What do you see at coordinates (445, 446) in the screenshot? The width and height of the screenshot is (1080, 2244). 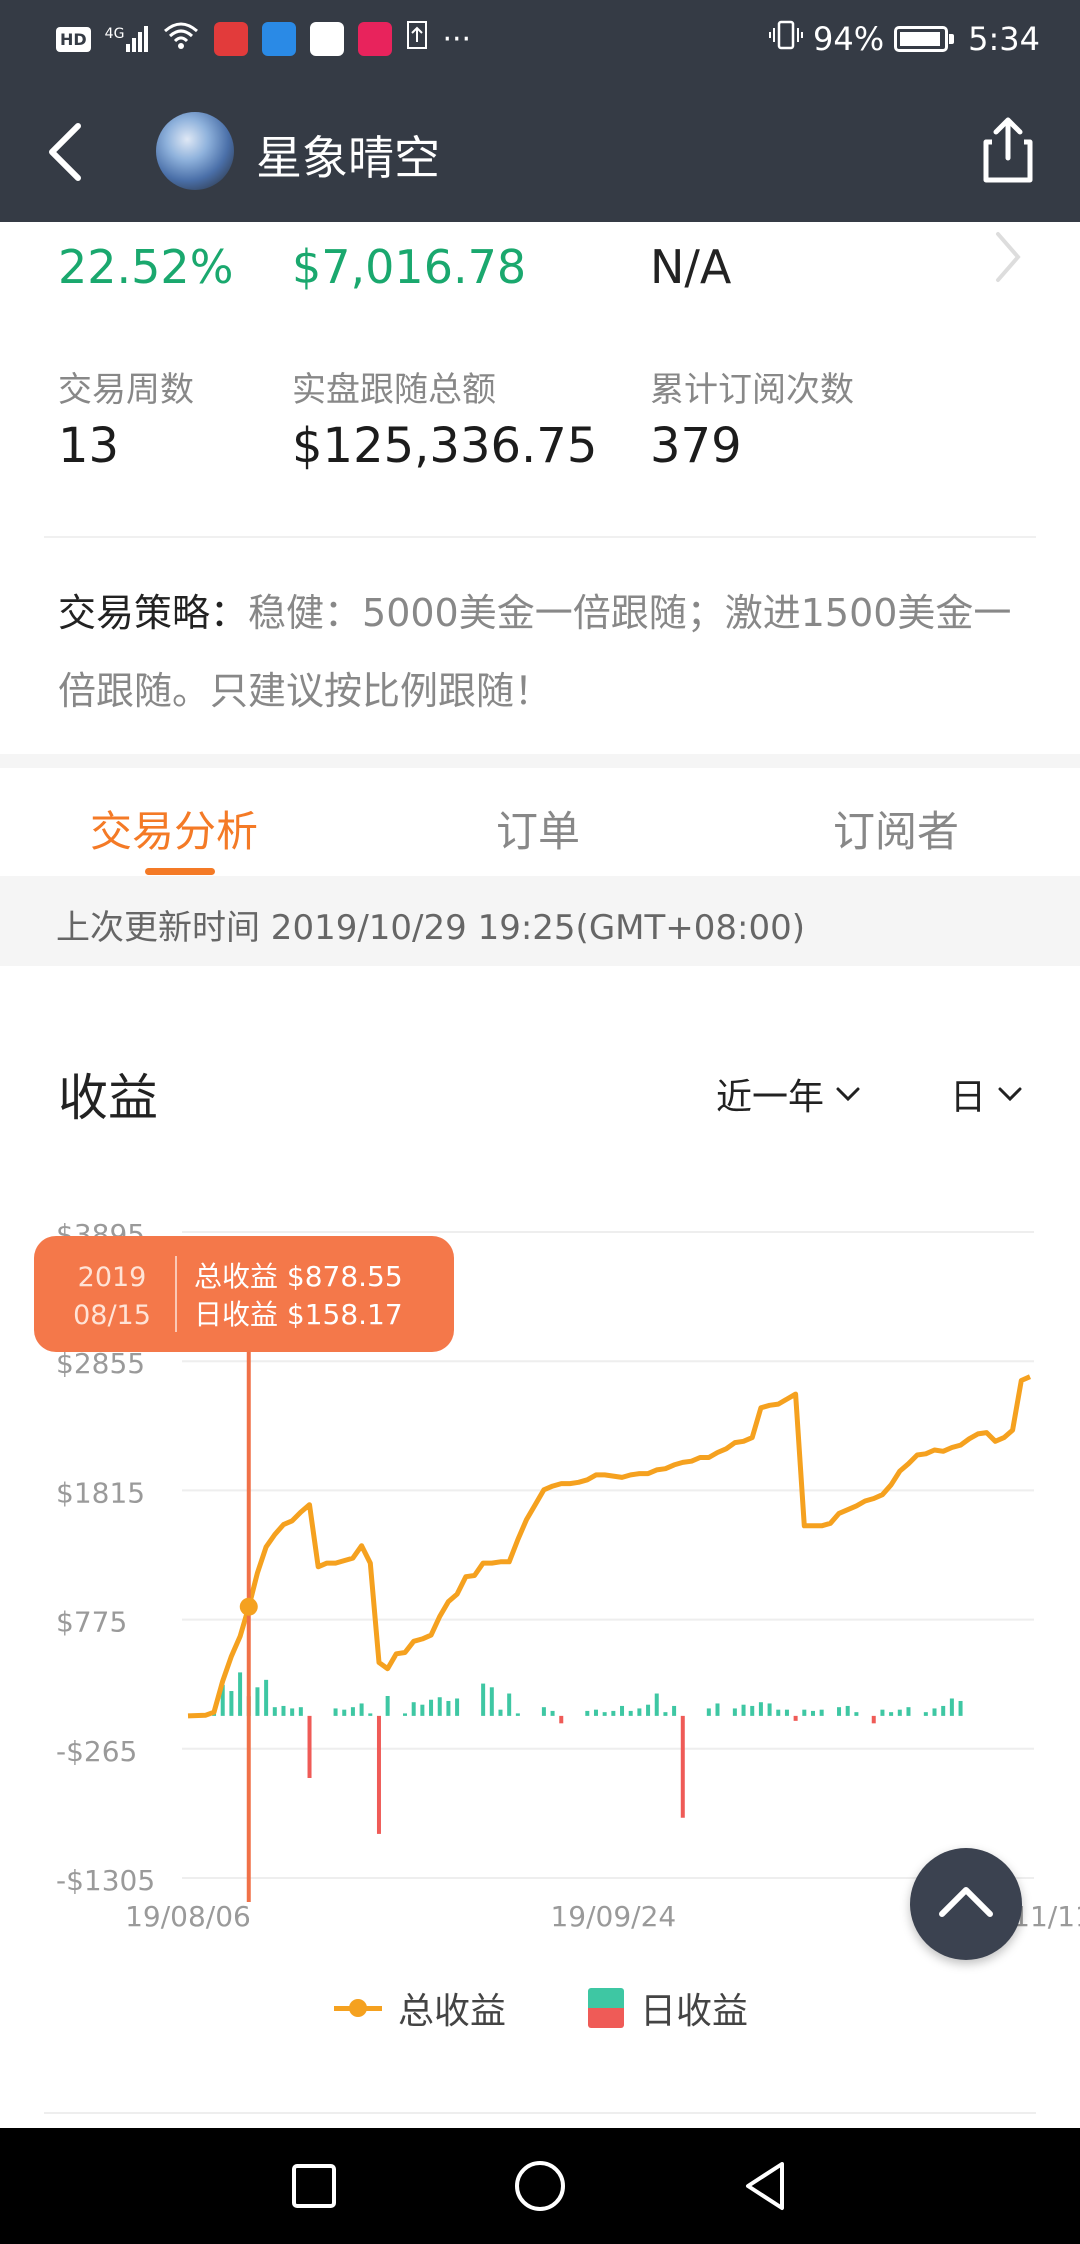 I see `stat-value-follow-total: $125,336.75` at bounding box center [445, 446].